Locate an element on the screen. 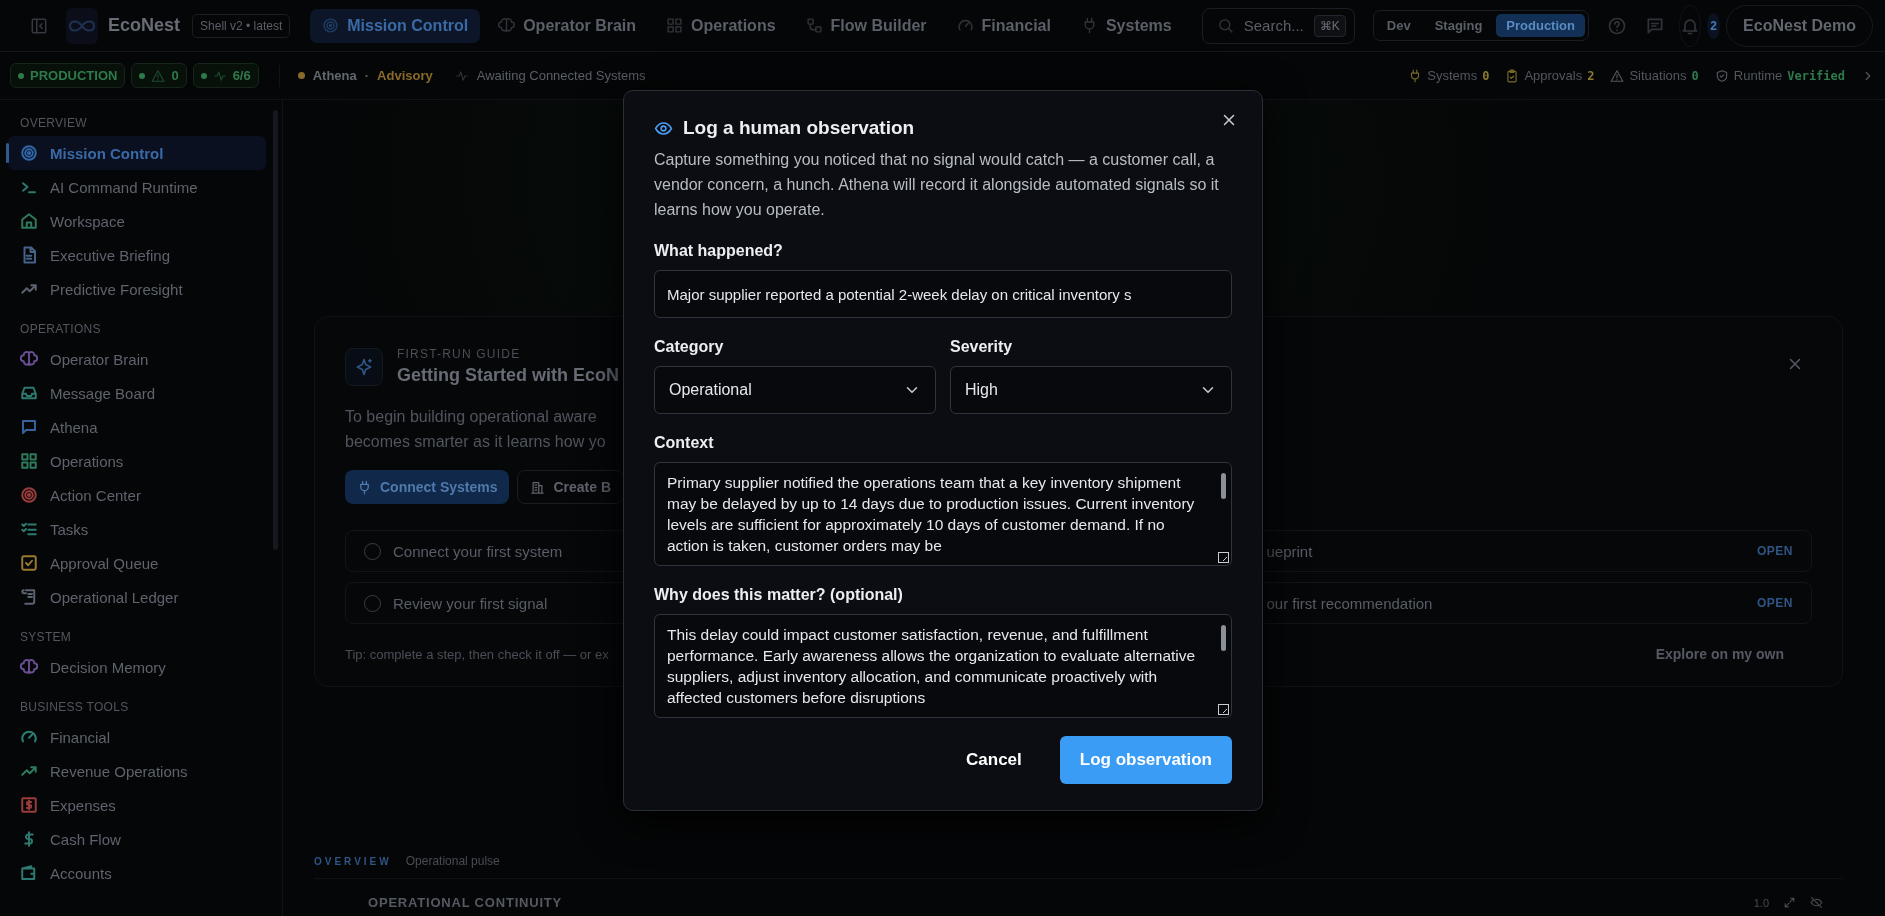 Image resolution: width=1885 pixels, height=916 pixels. clipboard-icon is located at coordinates (1512, 75).